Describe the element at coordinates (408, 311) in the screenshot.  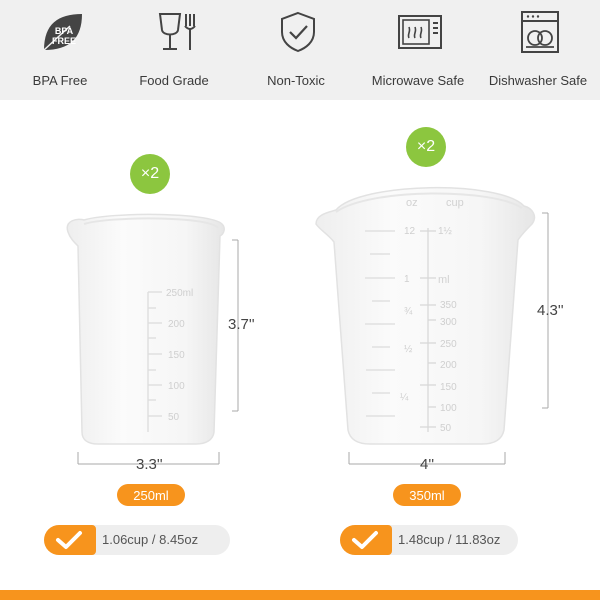
I see `large-cup-mark: ¾` at that location.